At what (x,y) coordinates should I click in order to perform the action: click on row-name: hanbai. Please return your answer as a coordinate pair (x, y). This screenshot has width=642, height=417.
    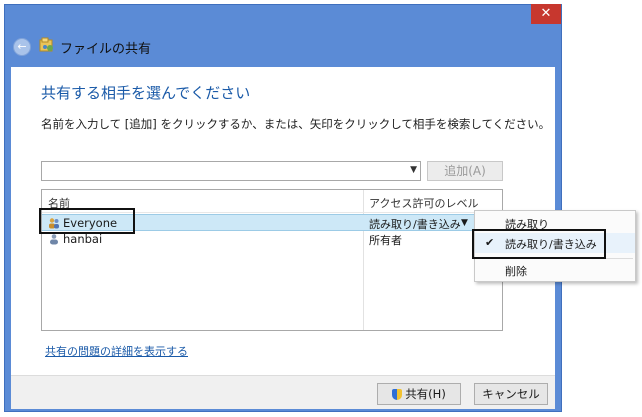
    Looking at the image, I should click on (83, 239).